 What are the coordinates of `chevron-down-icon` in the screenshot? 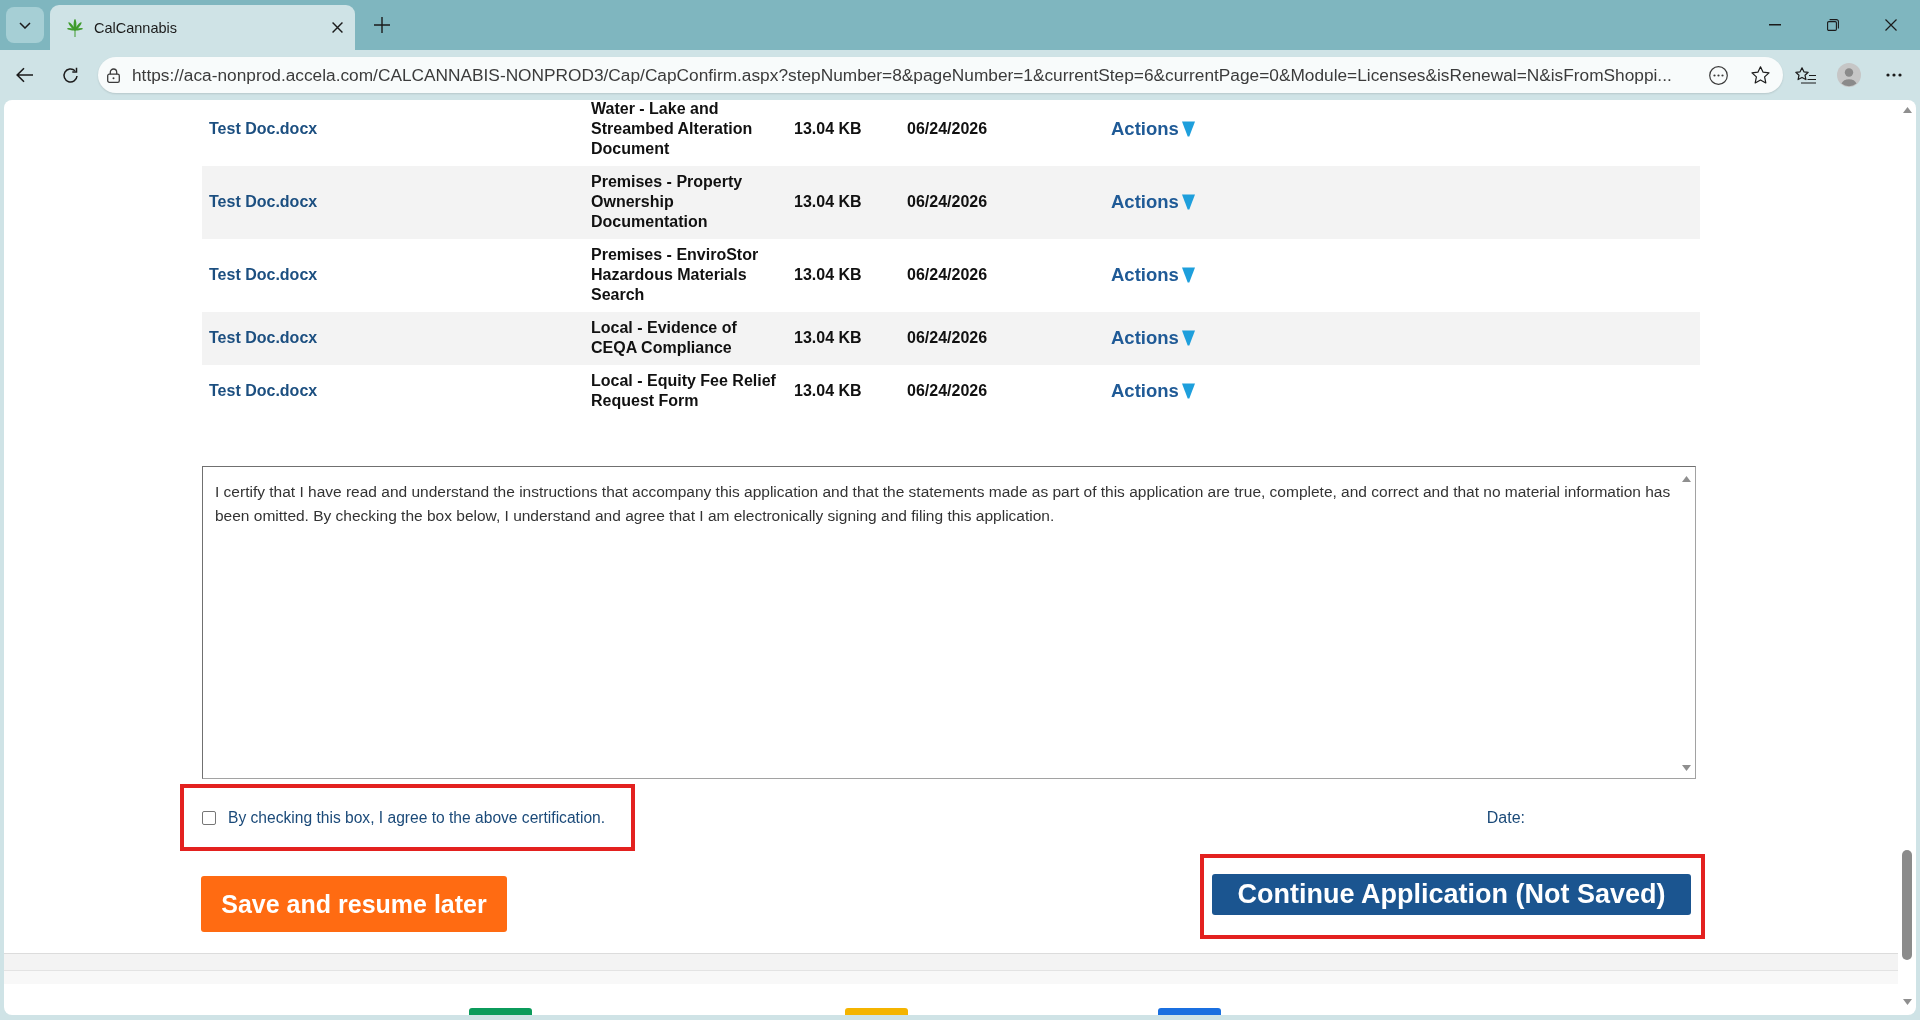 It's located at (25, 25).